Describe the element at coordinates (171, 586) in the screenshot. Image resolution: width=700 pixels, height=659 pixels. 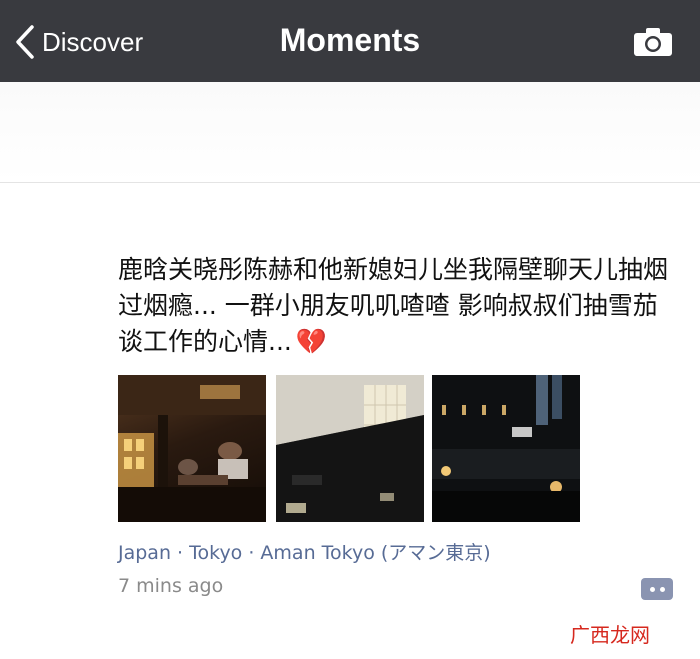
I see `post-timestamp: 7 mins ago` at that location.